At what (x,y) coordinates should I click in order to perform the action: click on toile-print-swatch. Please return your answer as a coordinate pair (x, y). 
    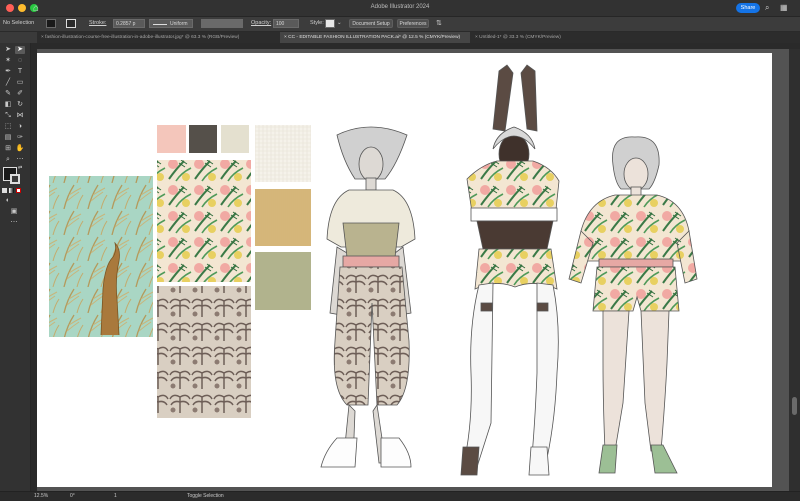
    Looking at the image, I should click on (204, 352).